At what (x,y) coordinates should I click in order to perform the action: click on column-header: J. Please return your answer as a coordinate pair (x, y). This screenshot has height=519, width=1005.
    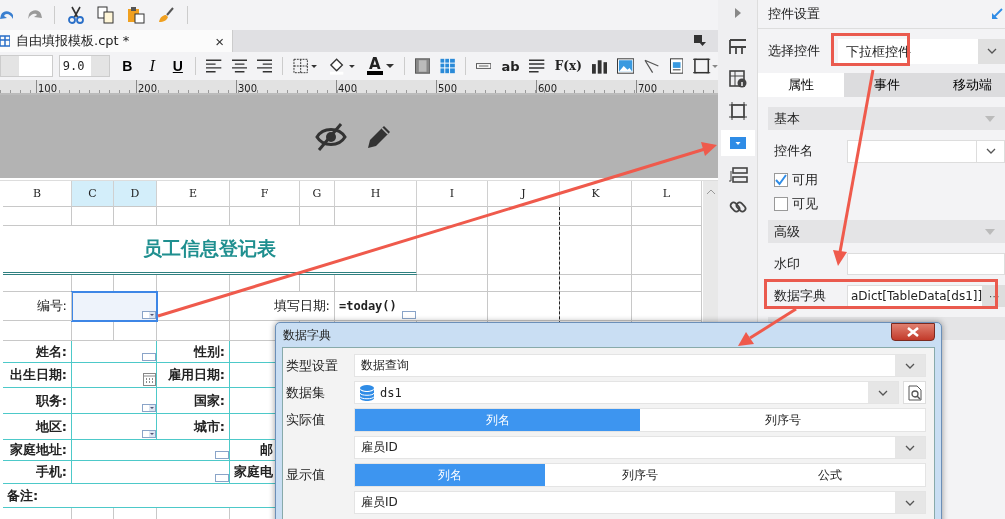
    Looking at the image, I should click on (524, 194).